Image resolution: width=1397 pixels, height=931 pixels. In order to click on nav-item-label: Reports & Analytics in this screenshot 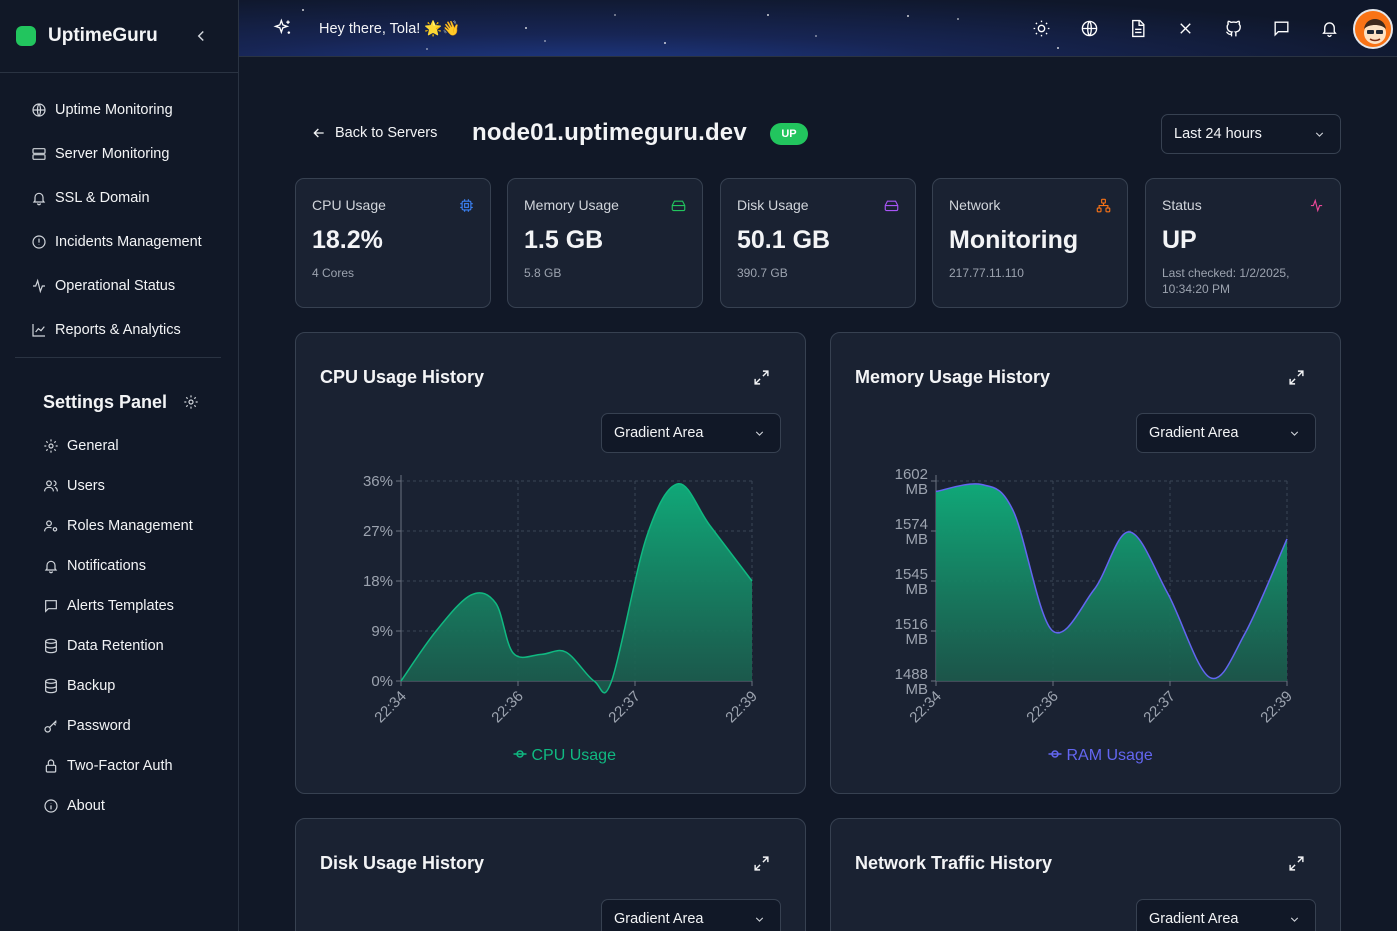, I will do `click(118, 330)`.